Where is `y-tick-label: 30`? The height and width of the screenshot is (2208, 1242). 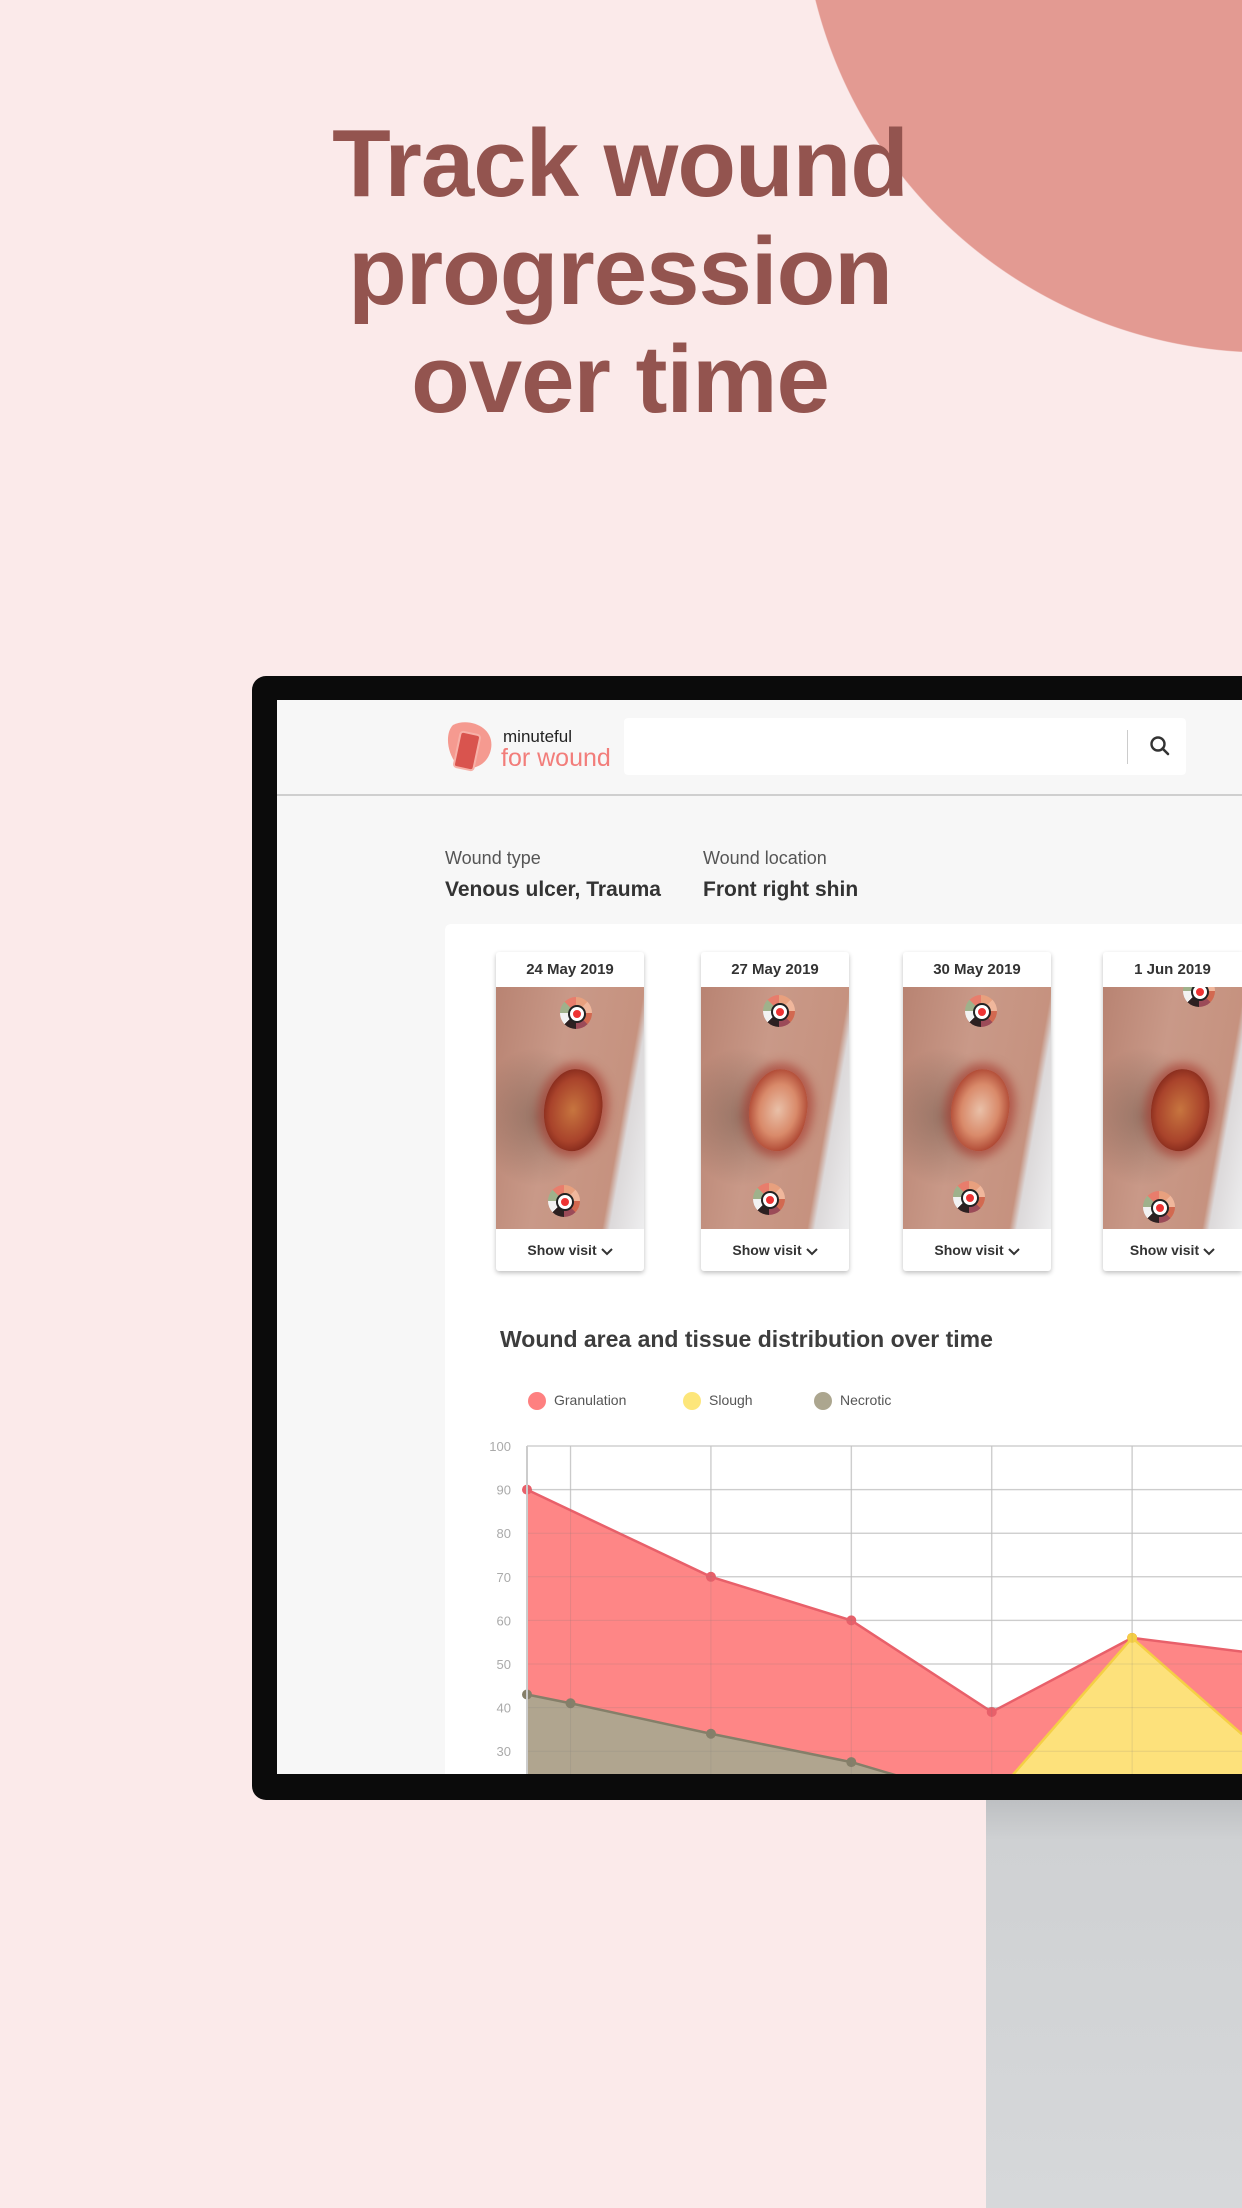 y-tick-label: 30 is located at coordinates (504, 1751).